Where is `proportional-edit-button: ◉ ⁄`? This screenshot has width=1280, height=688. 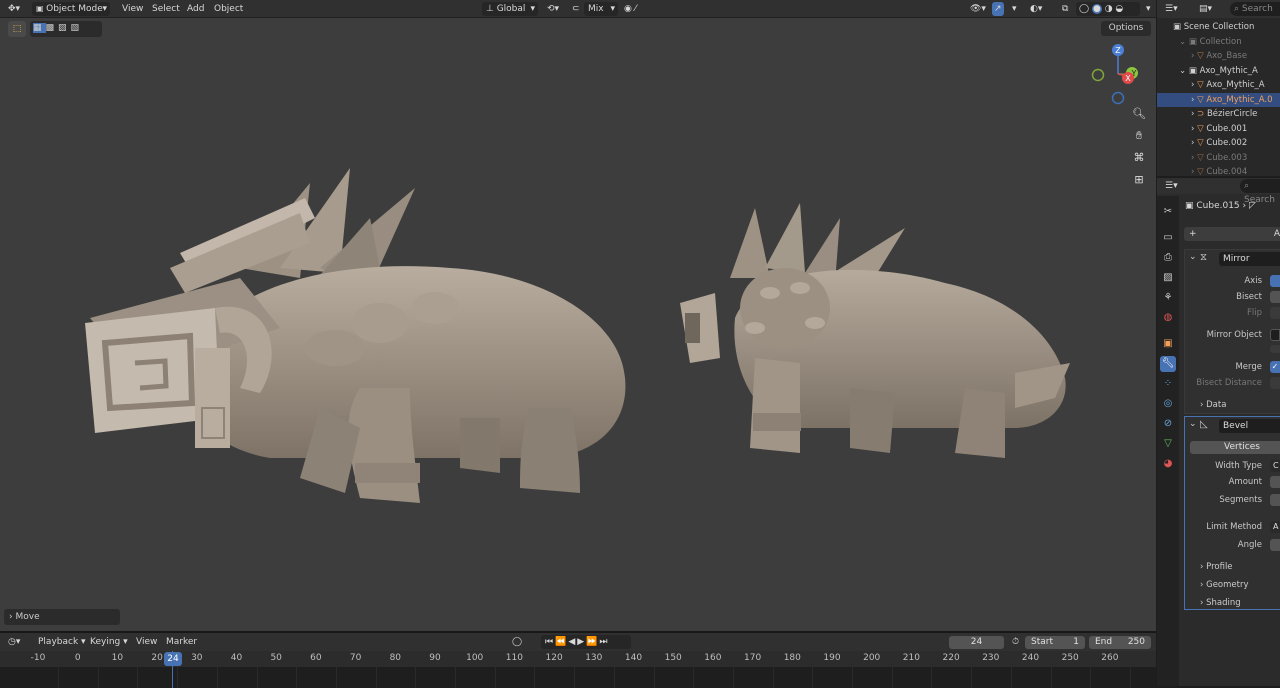
proportional-edit-button: ◉ ⁄ is located at coordinates (630, 9).